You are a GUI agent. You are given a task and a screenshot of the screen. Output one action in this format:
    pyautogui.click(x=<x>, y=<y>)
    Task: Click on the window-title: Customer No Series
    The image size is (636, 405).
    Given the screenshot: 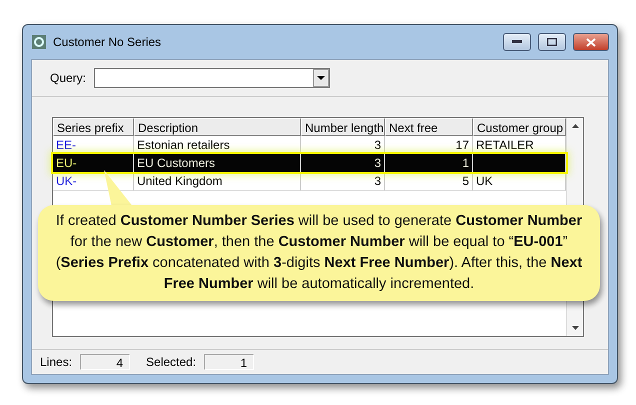 What is the action you would take?
    pyautogui.click(x=107, y=42)
    